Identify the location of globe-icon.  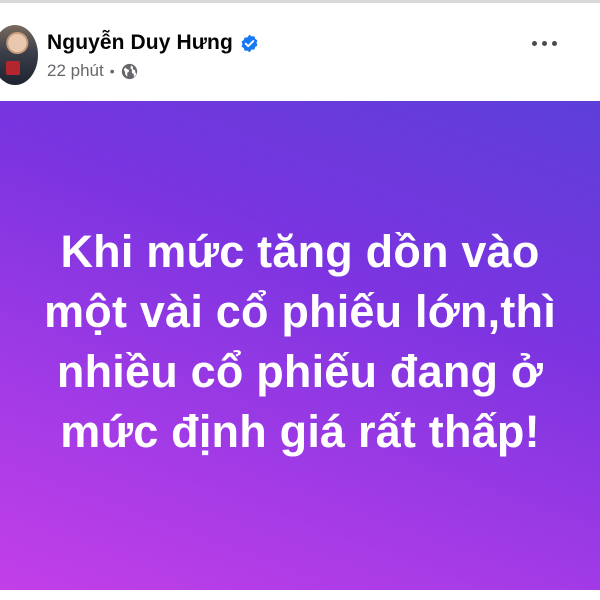
(129, 71).